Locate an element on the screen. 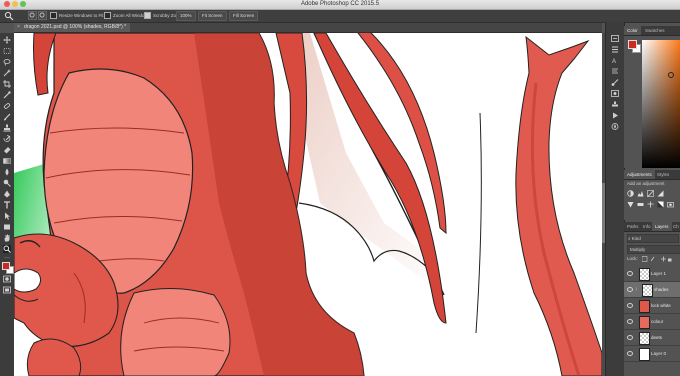  clone-source-panel-icon is located at coordinates (615, 104).